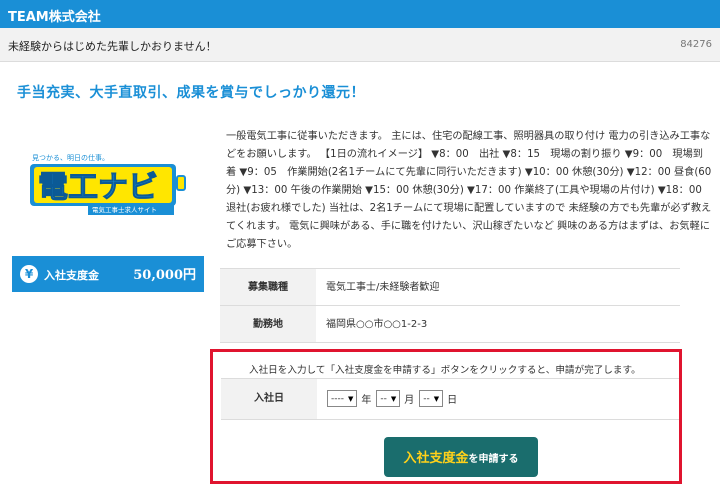 The height and width of the screenshot is (489, 720). I want to click on button-rest-label: を申請する, so click(493, 459).